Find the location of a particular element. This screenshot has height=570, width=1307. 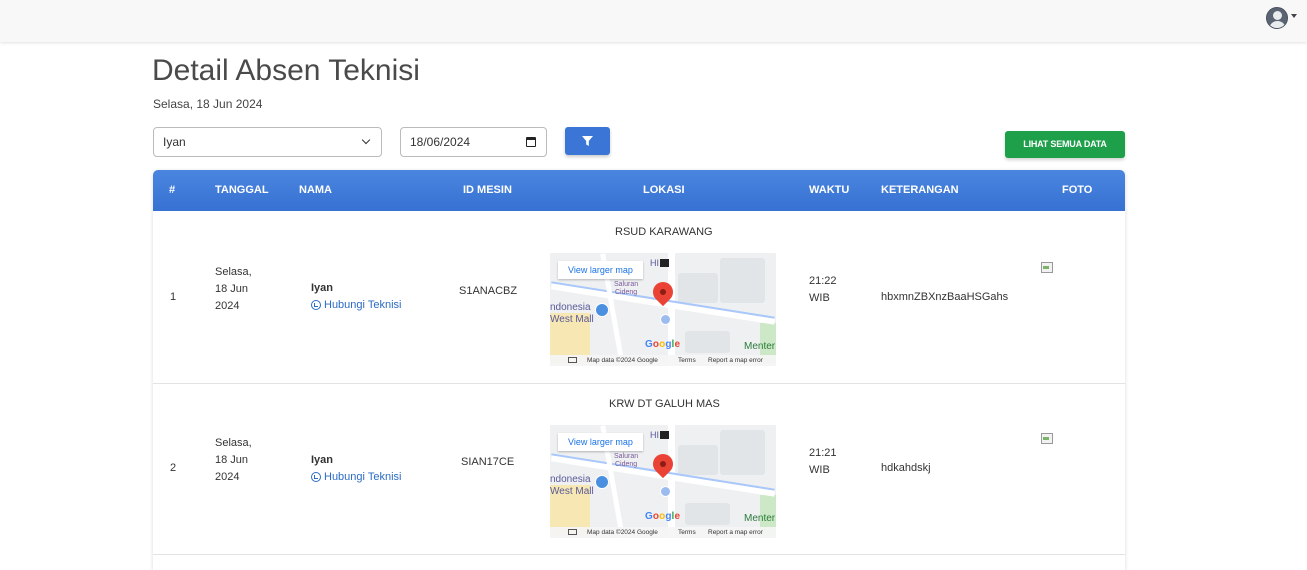

user-avatar-icon is located at coordinates (1277, 18).